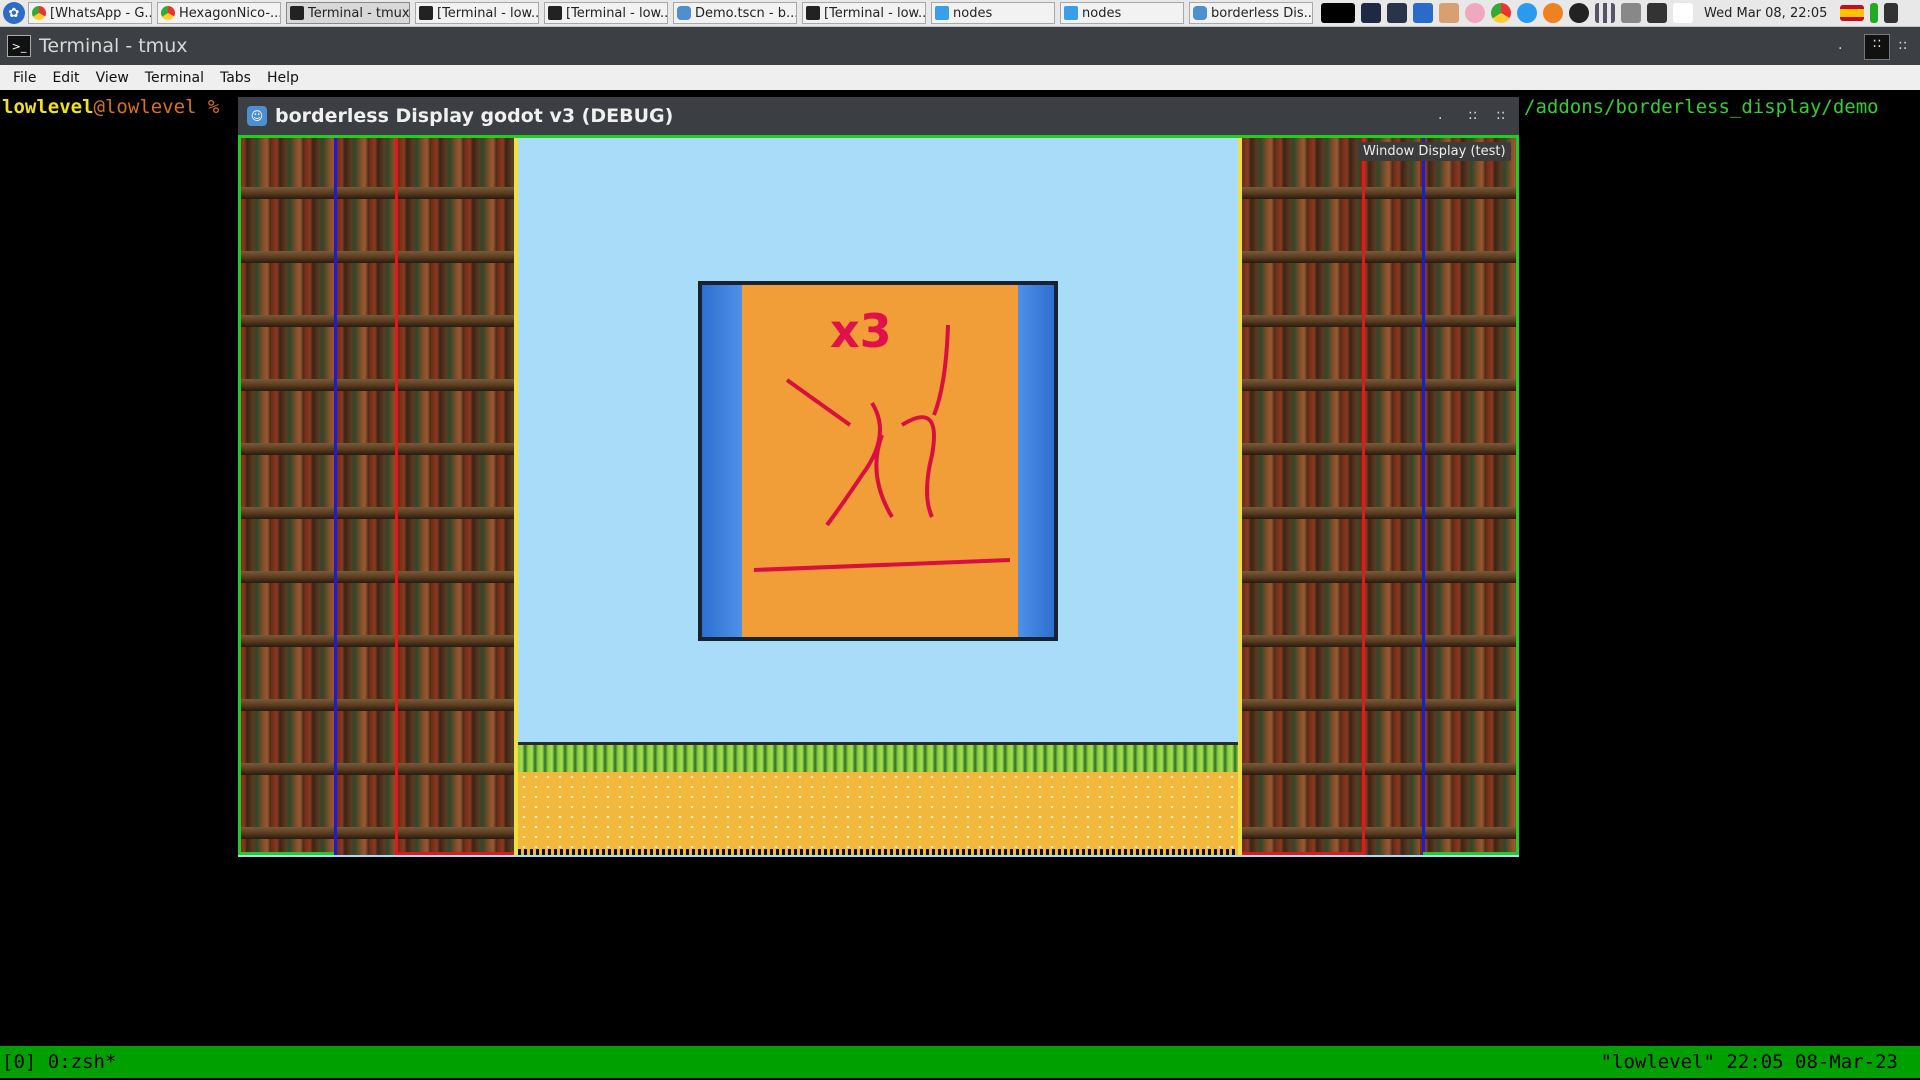 Image resolution: width=1920 pixels, height=1080 pixels. Describe the element at coordinates (456, 495) in the screenshot. I see `left-red-frame` at that location.